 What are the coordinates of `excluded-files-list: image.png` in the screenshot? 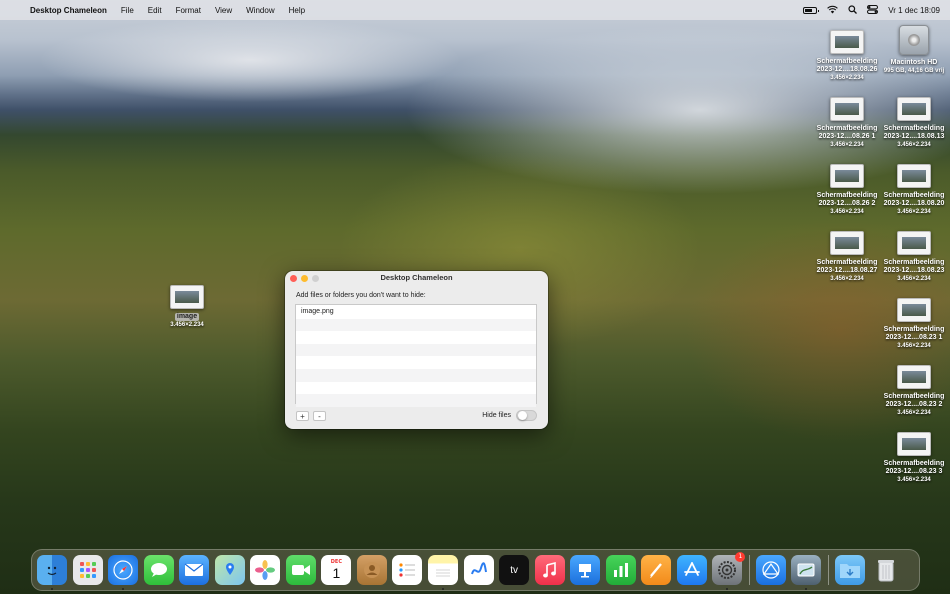 It's located at (416, 355).